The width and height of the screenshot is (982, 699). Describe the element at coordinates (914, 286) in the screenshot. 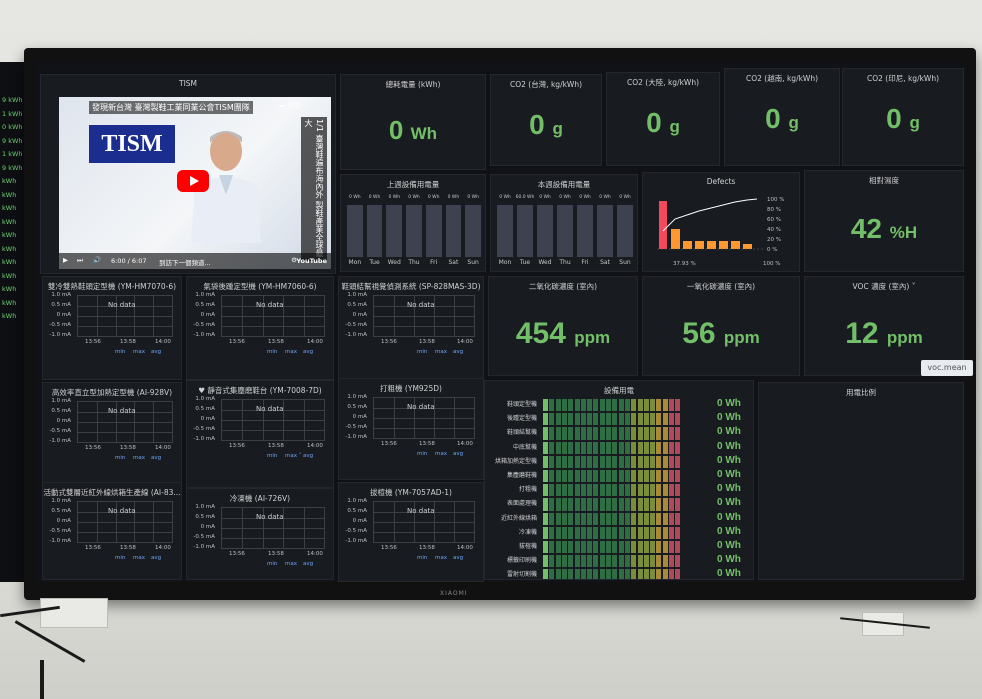

I see `chevron-down-icon: ˅` at that location.